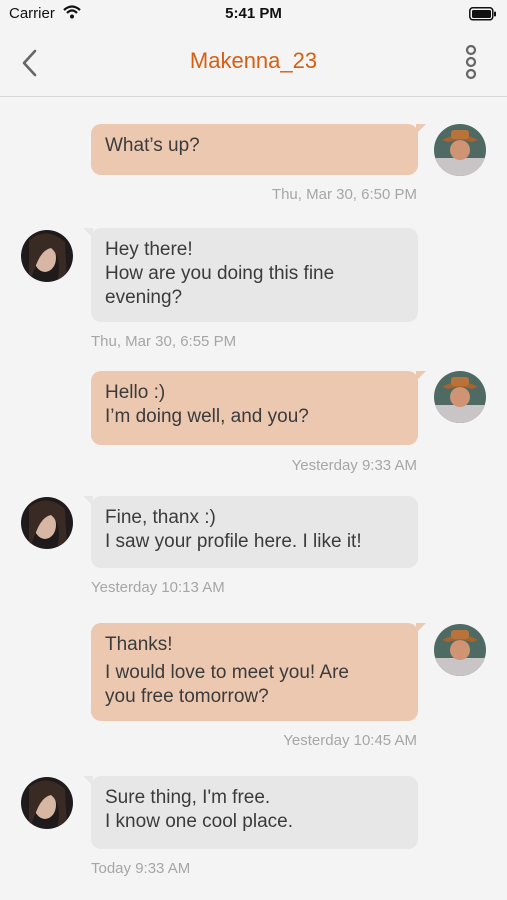 This screenshot has width=507, height=900. I want to click on message-timestamp: Yesterday 10:45 AM, so click(350, 740).